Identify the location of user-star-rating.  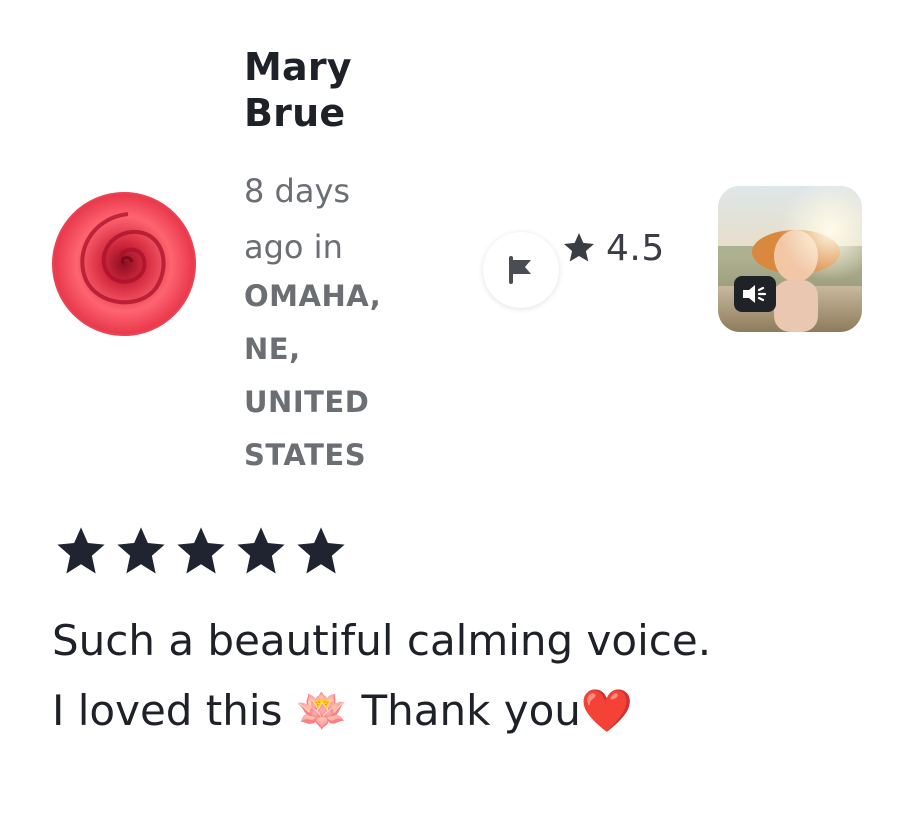
(201, 551).